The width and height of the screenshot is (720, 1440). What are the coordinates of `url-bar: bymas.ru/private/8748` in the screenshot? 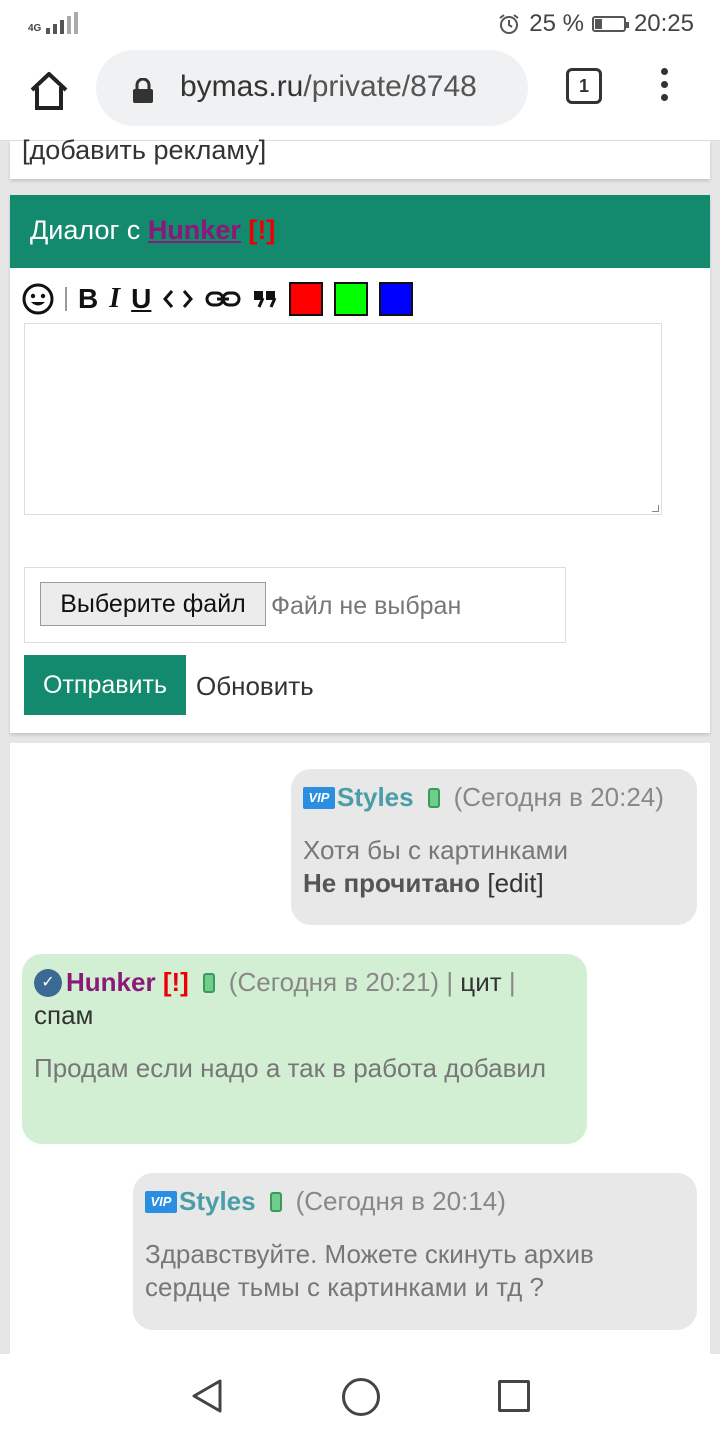 It's located at (312, 88).